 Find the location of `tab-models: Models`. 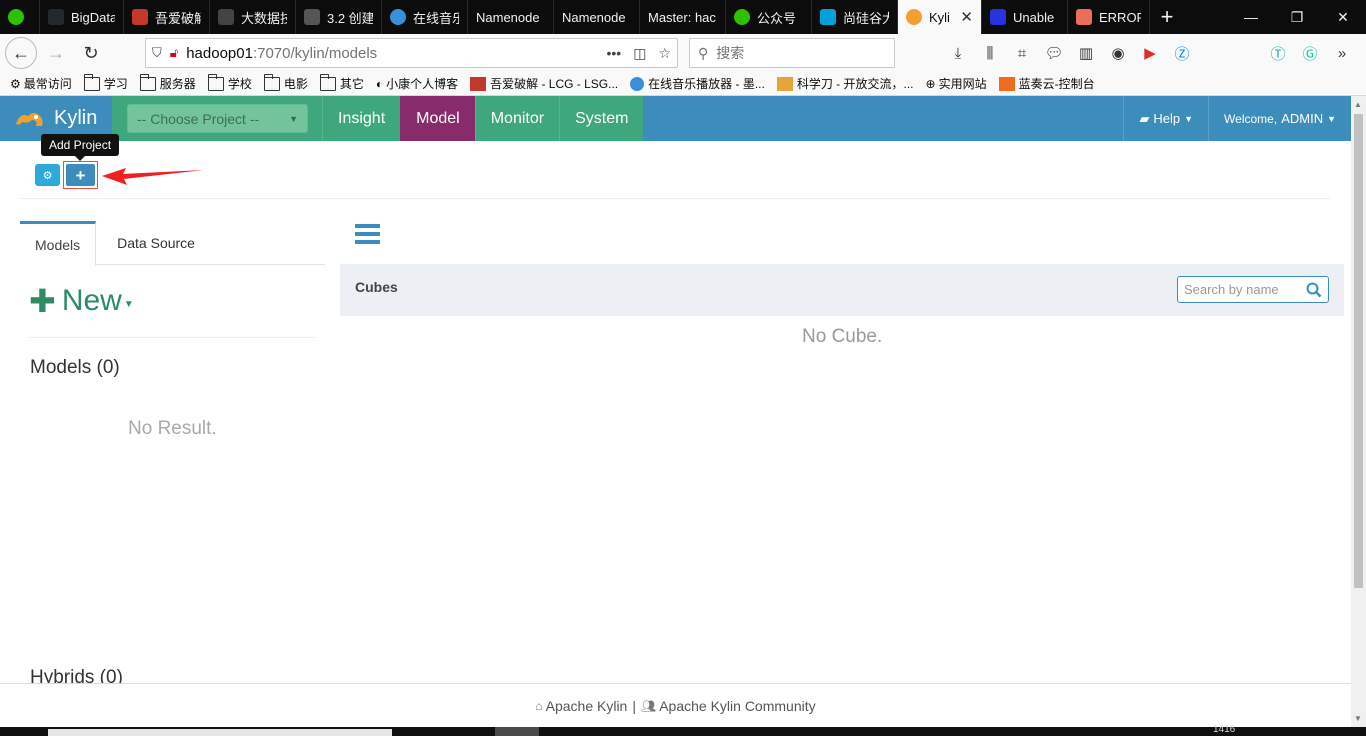

tab-models: Models is located at coordinates (58, 243).